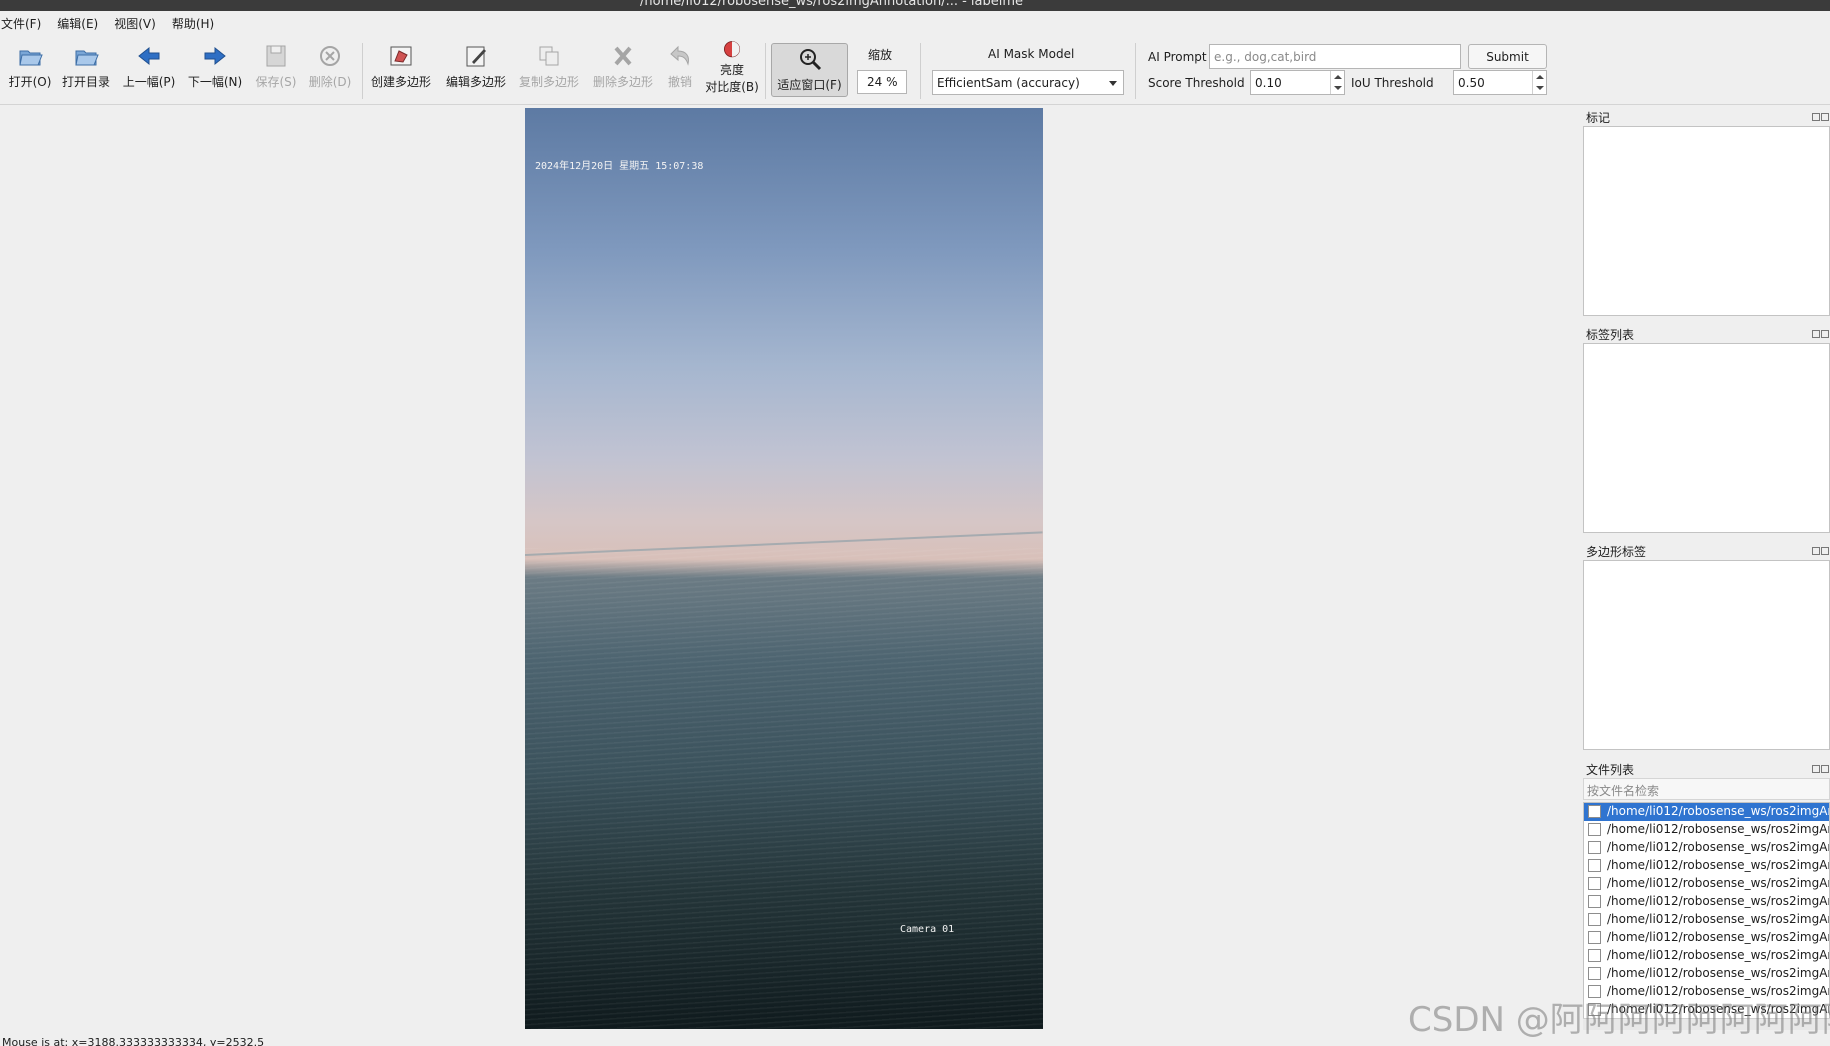  Describe the element at coordinates (85, 82) in the screenshot. I see `open-dir-label: 打开目录` at that location.